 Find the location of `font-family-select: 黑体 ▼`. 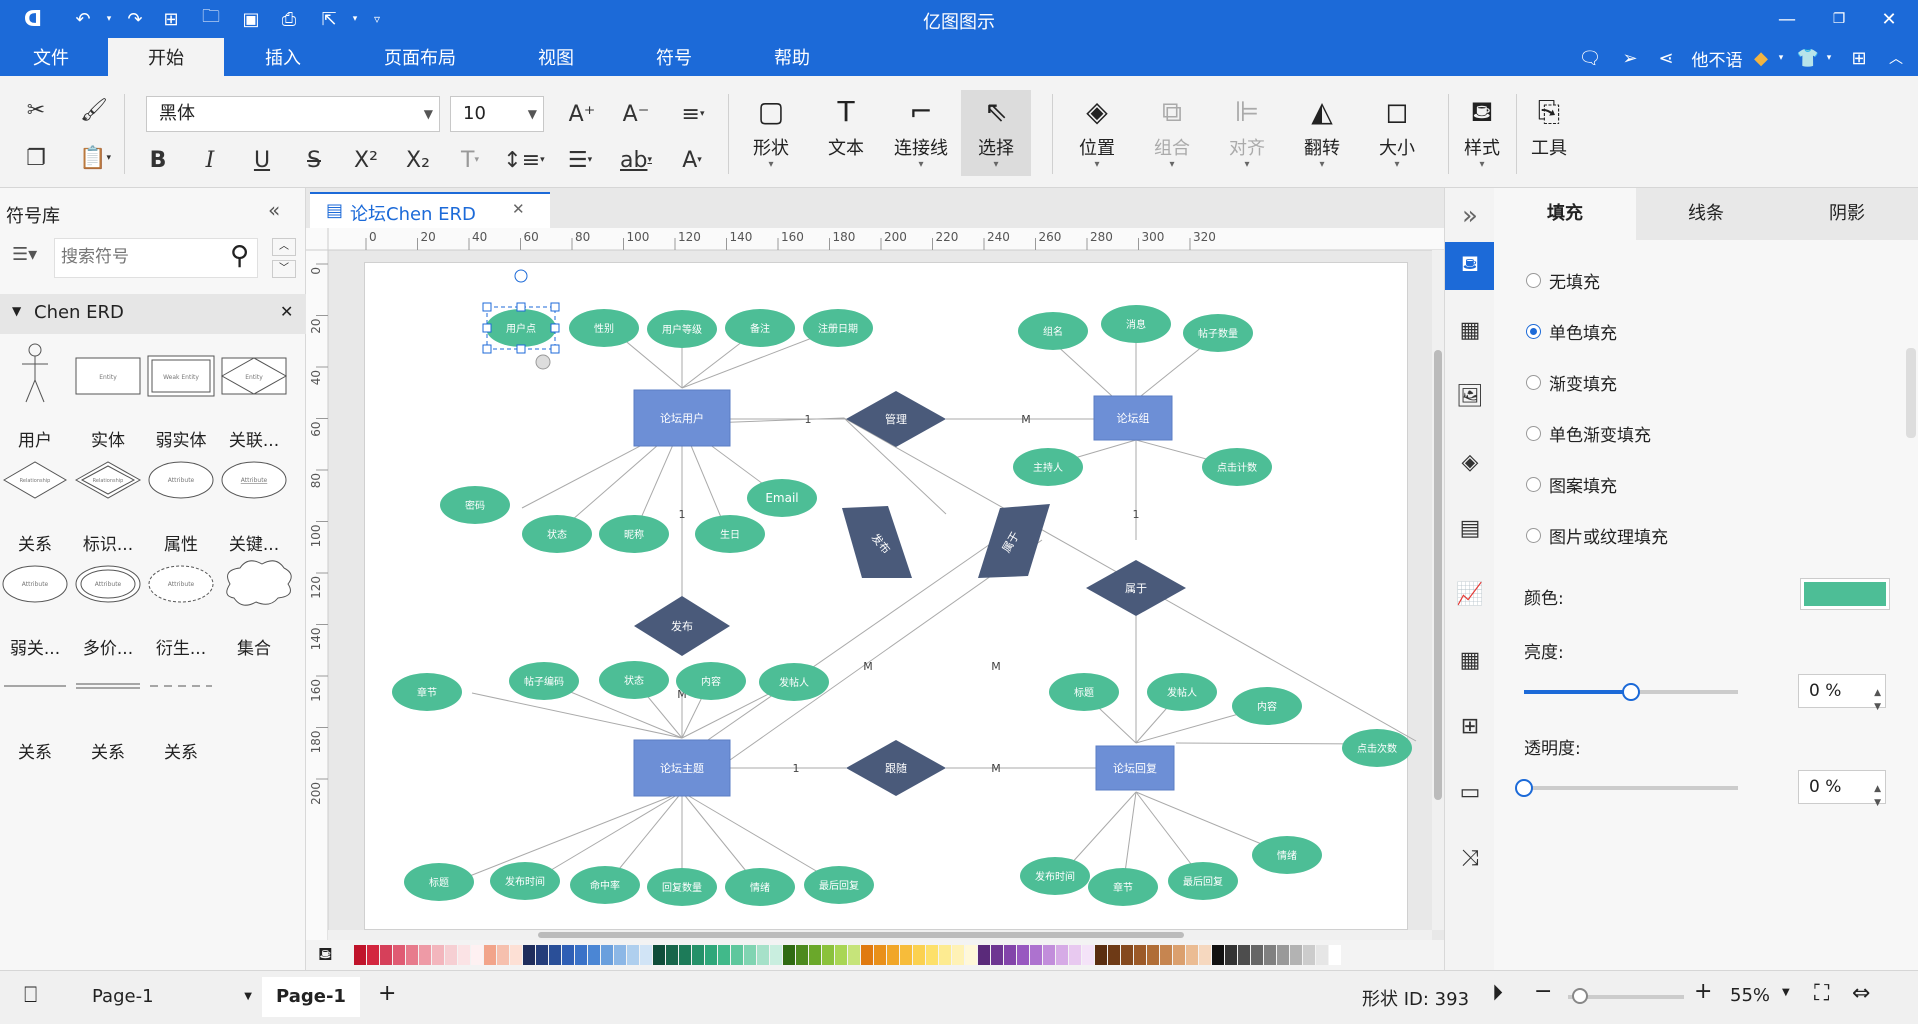

font-family-select: 黑体 ▼ is located at coordinates (293, 114).